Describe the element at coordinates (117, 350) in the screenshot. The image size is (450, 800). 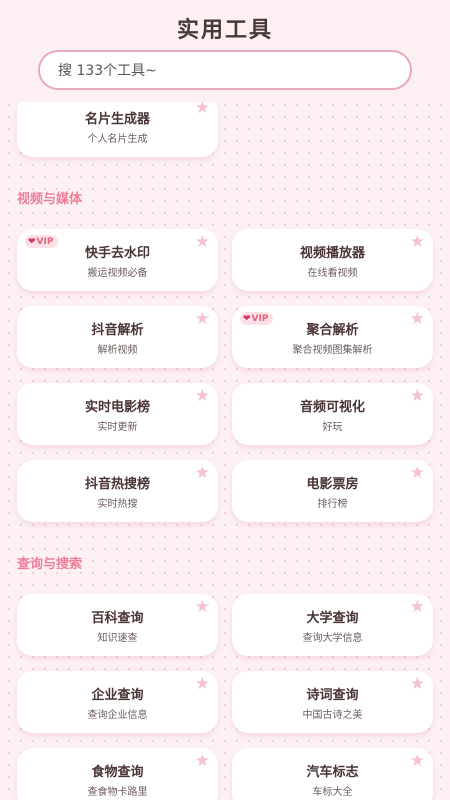
I see `tool-desc: 解析视频` at that location.